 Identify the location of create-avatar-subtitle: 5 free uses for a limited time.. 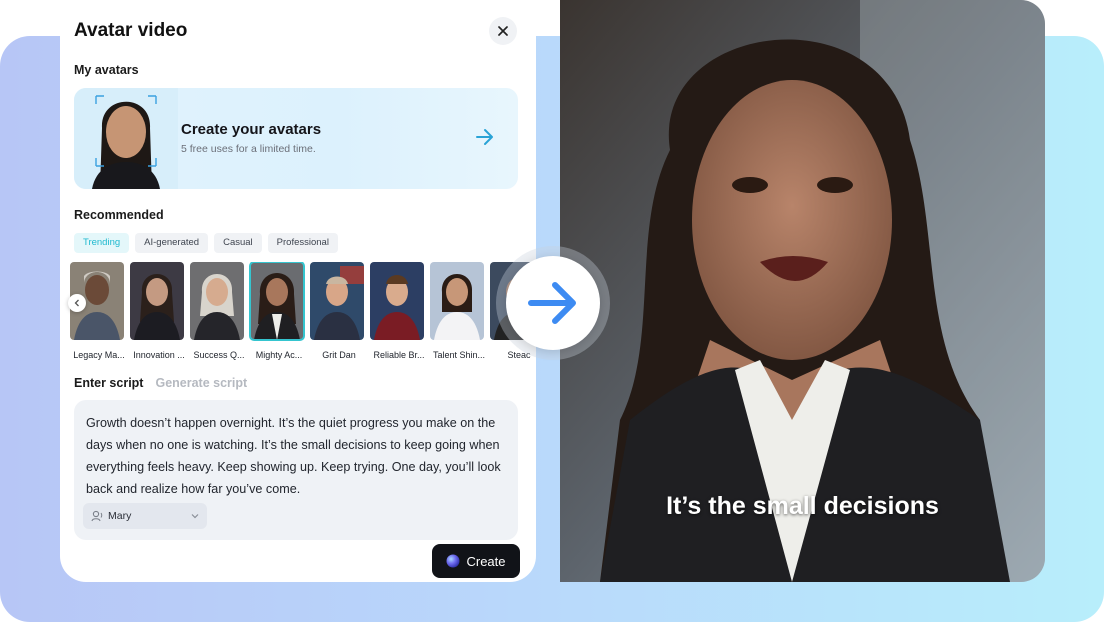
(248, 149).